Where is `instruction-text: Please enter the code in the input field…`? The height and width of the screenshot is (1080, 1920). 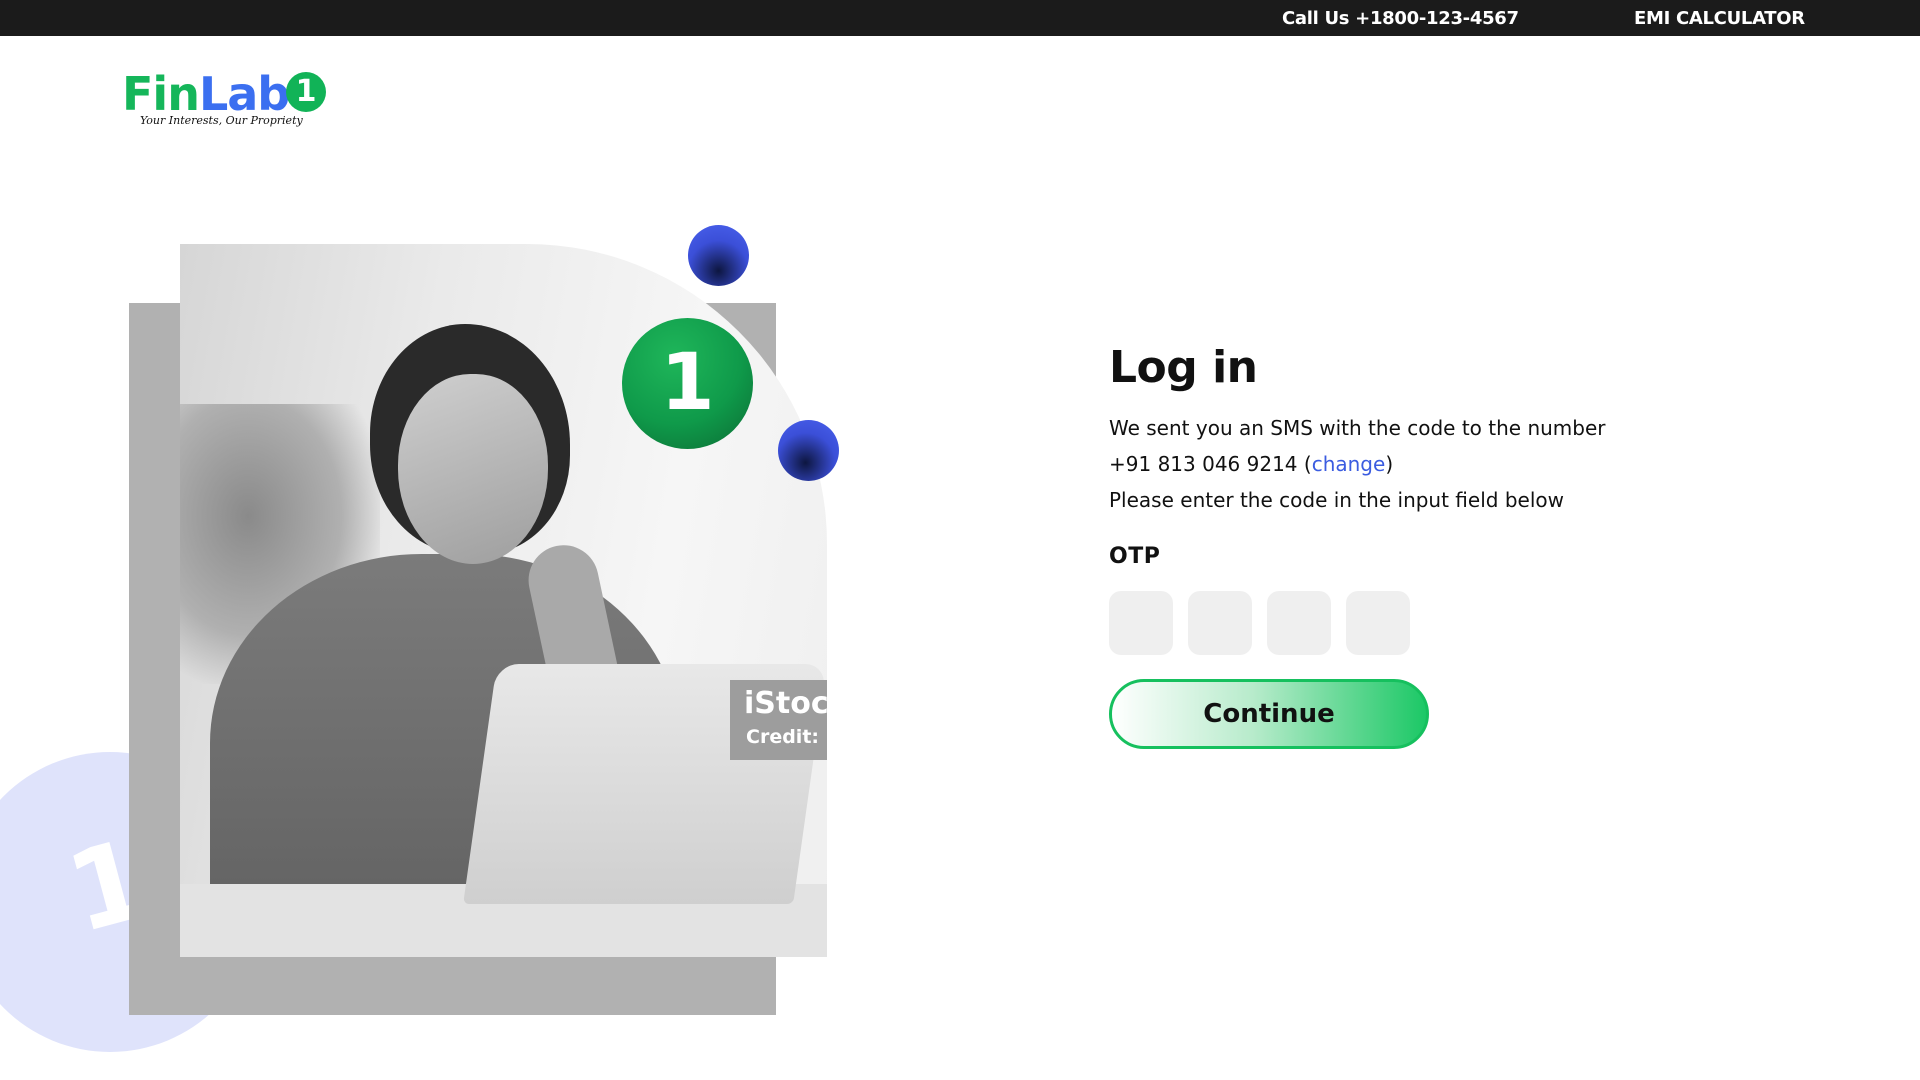 instruction-text: Please enter the code in the input field… is located at coordinates (1336, 500).